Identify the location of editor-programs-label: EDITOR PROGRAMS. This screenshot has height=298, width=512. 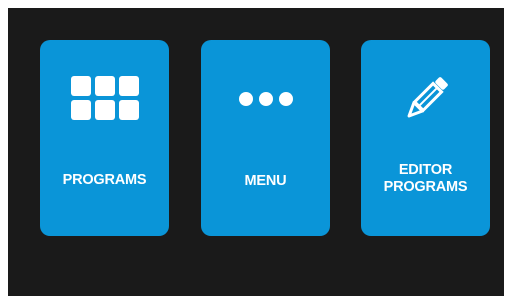
(425, 178).